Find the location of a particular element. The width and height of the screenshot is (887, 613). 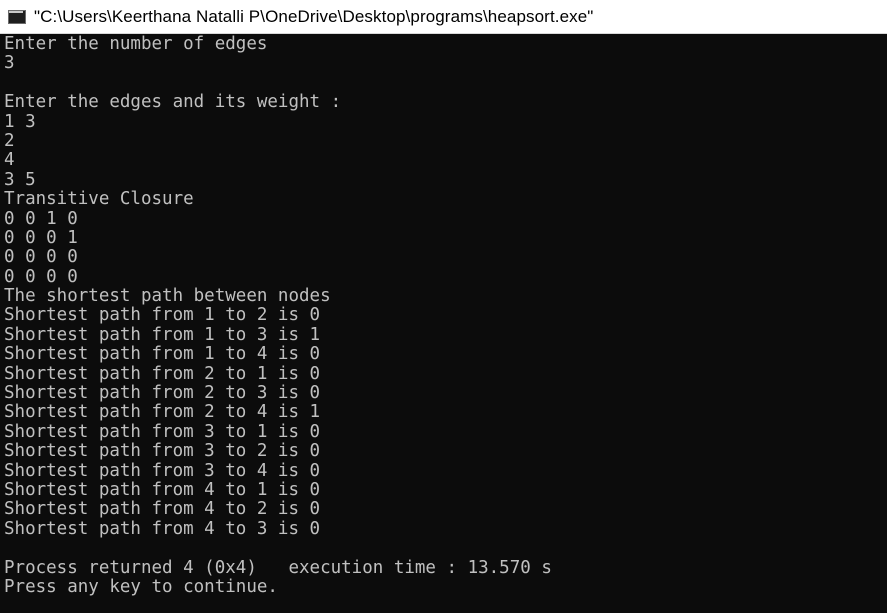

console-line: 0 0 0 1 is located at coordinates (41, 237).